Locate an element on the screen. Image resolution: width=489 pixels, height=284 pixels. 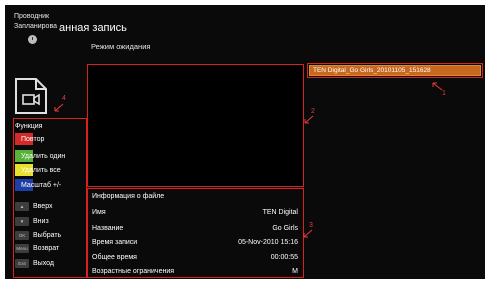
info-label: Общее время is located at coordinates (114, 257).